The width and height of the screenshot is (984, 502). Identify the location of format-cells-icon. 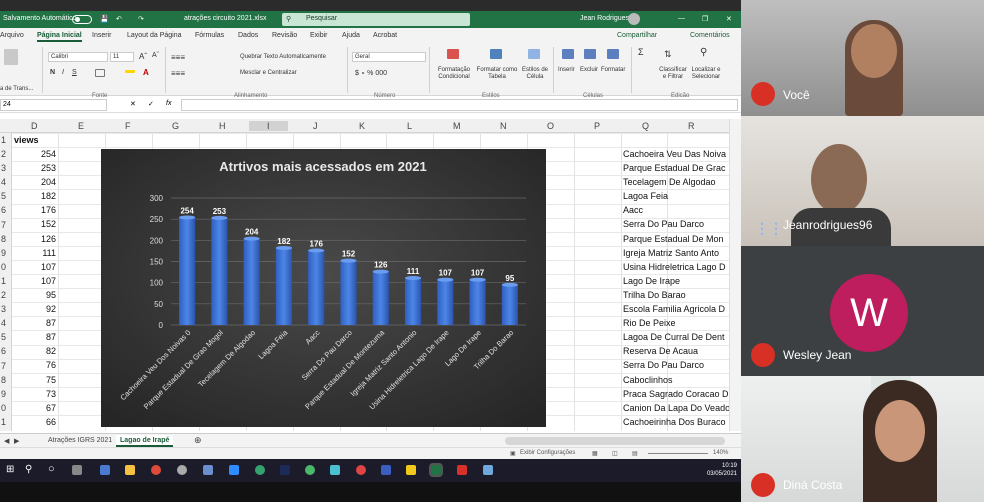
(613, 54).